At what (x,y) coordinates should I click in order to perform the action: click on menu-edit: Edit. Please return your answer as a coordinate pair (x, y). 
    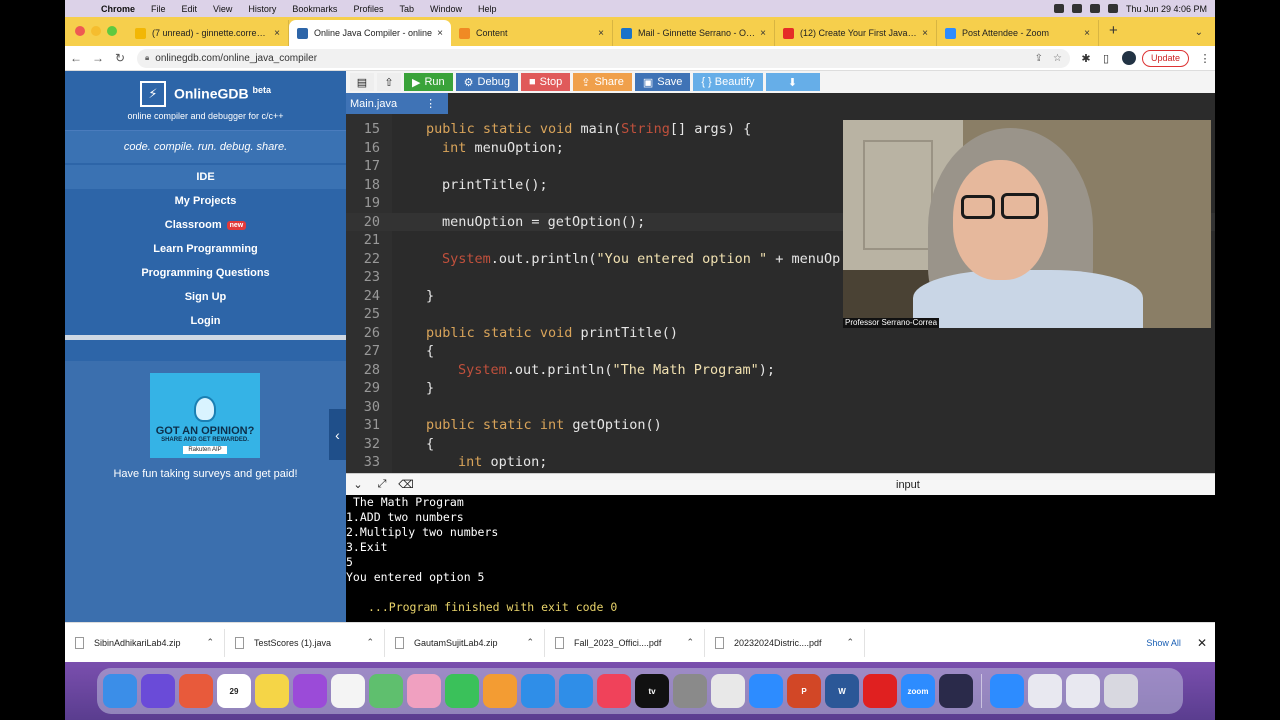
    Looking at the image, I should click on (190, 9).